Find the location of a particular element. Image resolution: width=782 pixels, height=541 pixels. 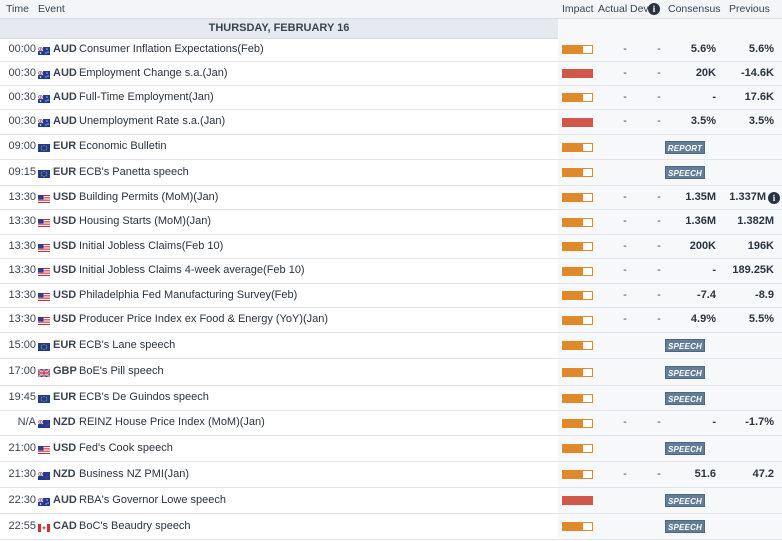

revision-info-icon: i is located at coordinates (774, 198).